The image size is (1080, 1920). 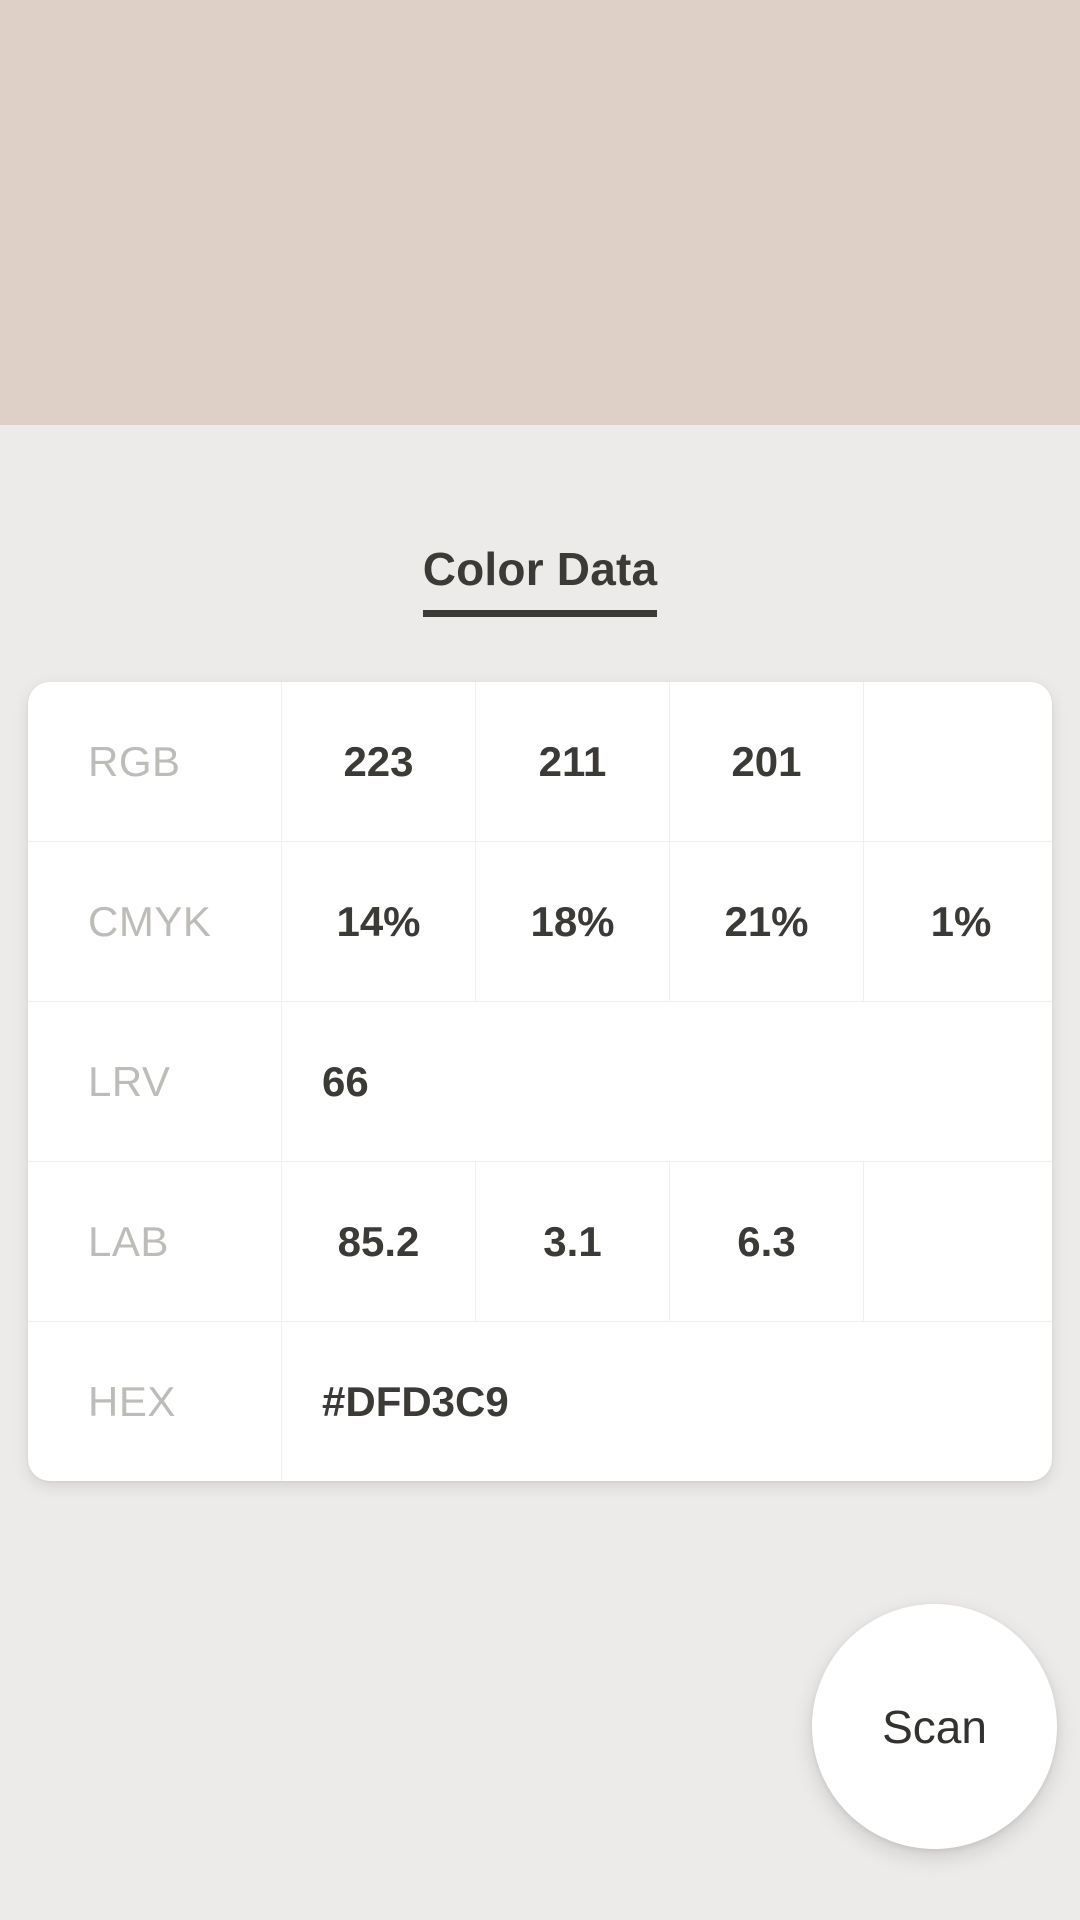 What do you see at coordinates (379, 1241) in the screenshot?
I see `lab-l-value: 85.2` at bounding box center [379, 1241].